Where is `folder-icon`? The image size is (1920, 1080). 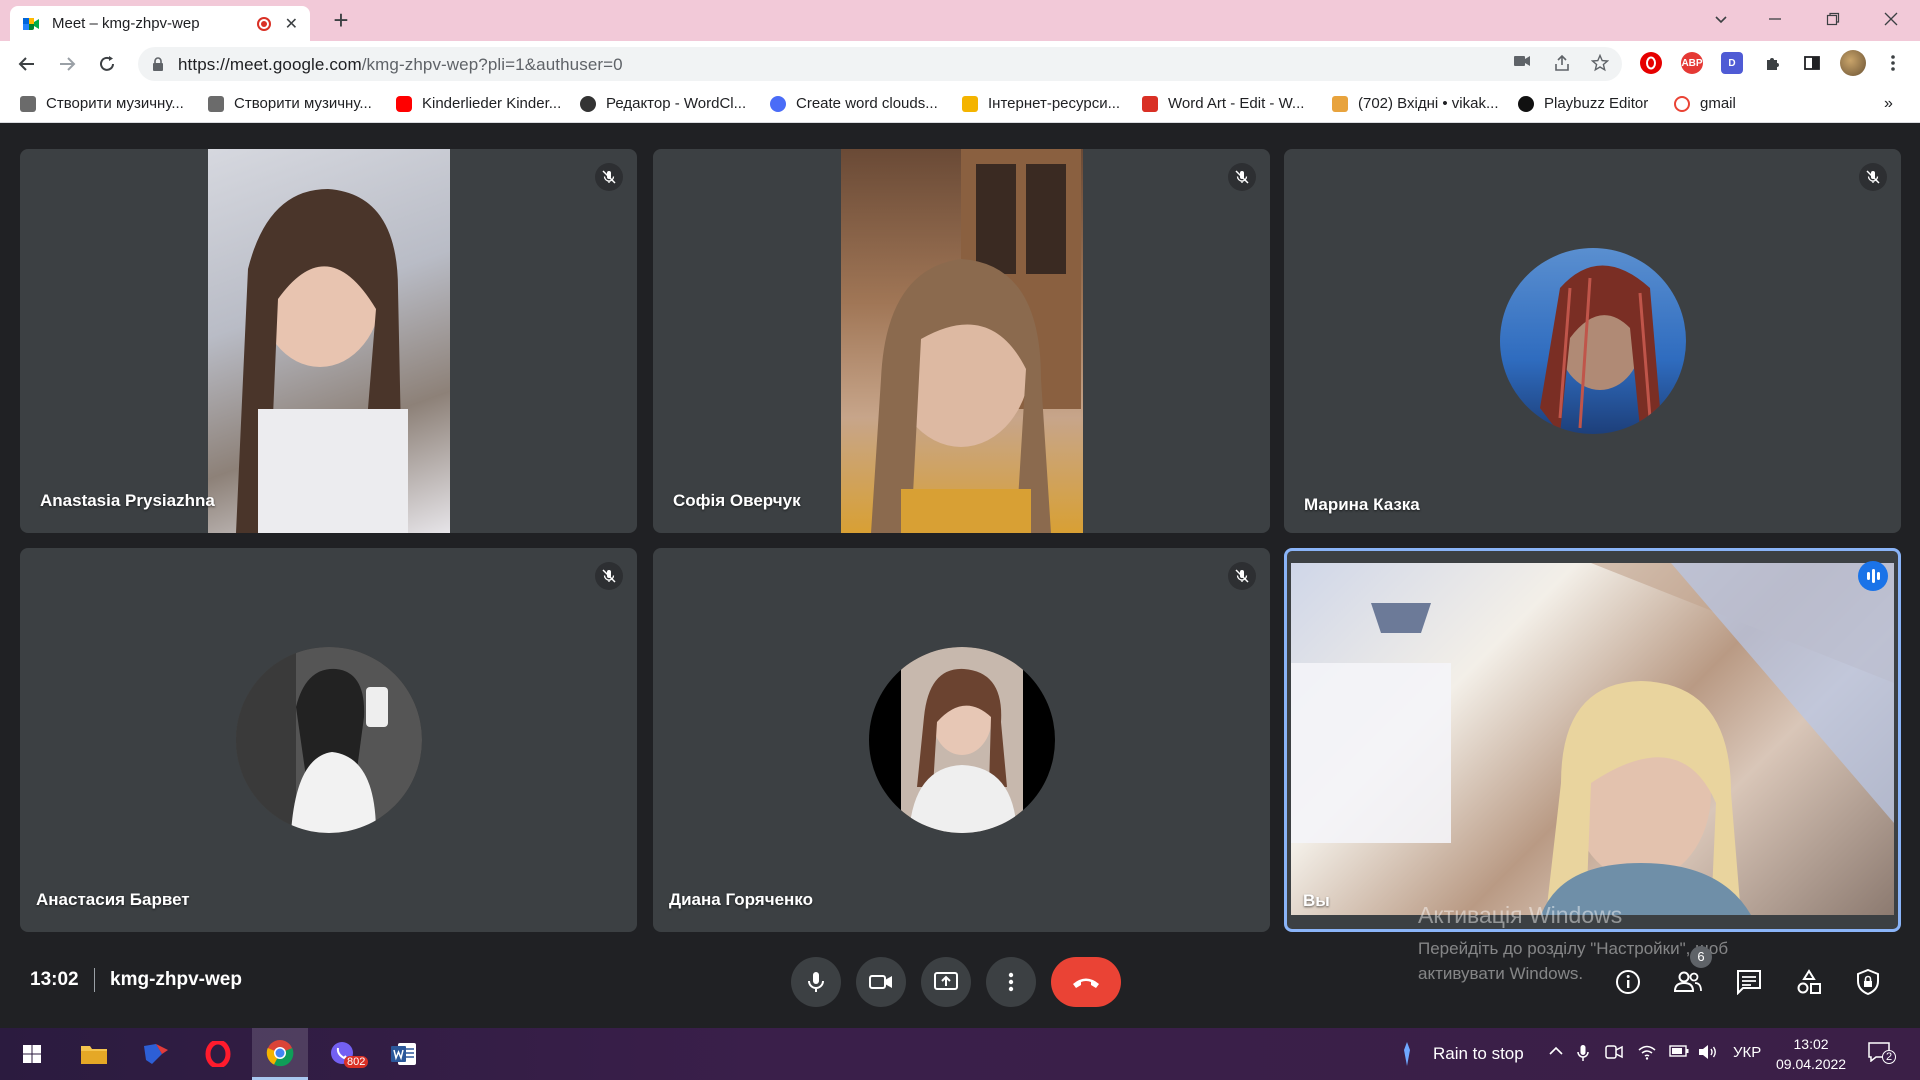
folder-icon is located at coordinates (94, 1055).